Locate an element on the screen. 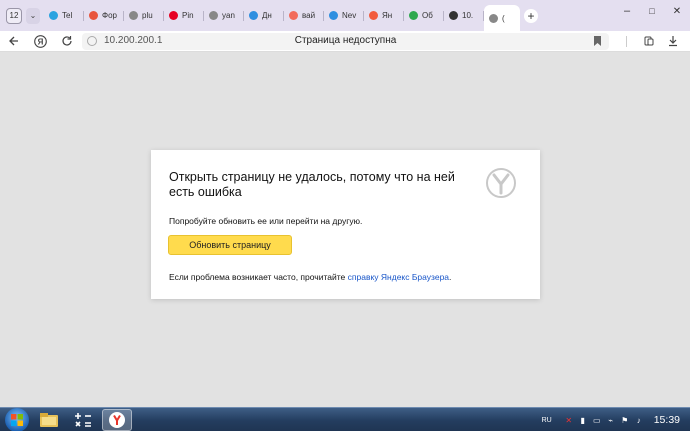 Image resolution: width=690 pixels, height=431 pixels. reload-page-button: Обновить страницу is located at coordinates (230, 245).